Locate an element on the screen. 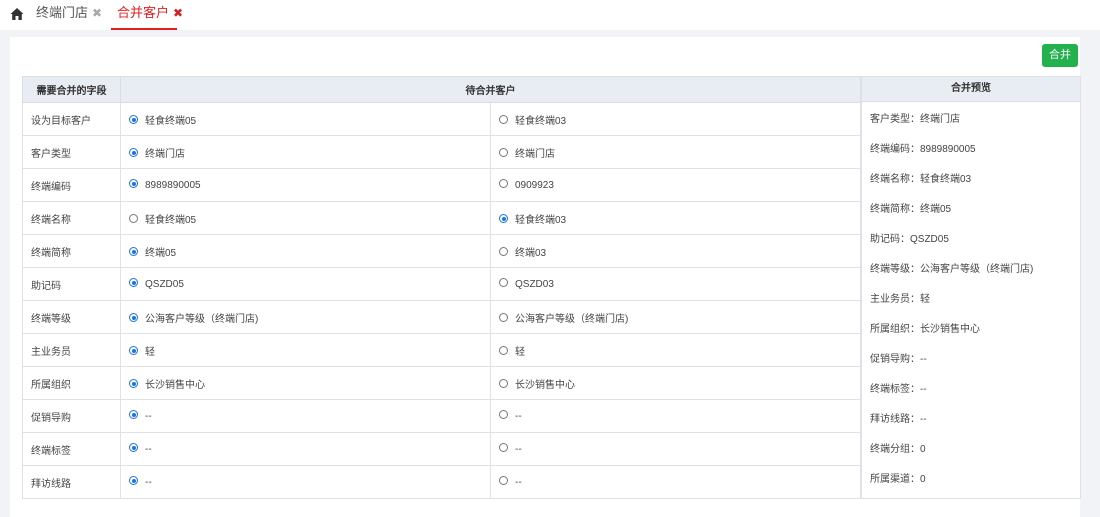  table-row: 设为目标客户 轻食终端05 轻食终端03 is located at coordinates (441, 119).